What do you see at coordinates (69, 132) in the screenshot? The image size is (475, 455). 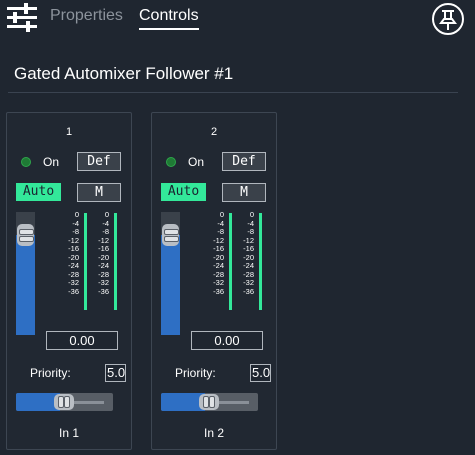 I see `channel-number: 1` at bounding box center [69, 132].